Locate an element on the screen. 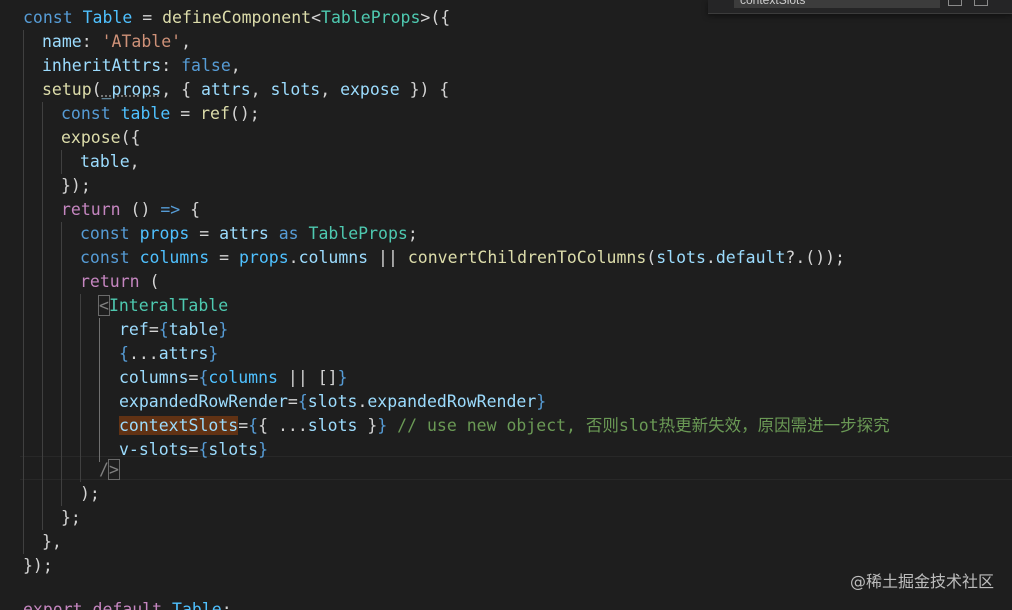  token: . is located at coordinates (362, 401).